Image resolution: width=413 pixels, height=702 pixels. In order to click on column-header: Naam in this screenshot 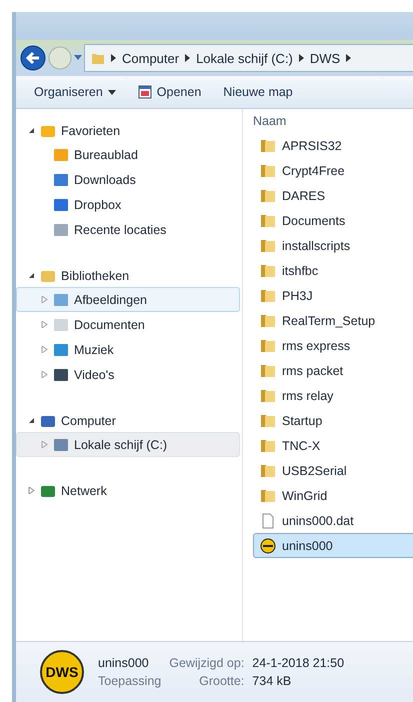, I will do `click(333, 121)`.